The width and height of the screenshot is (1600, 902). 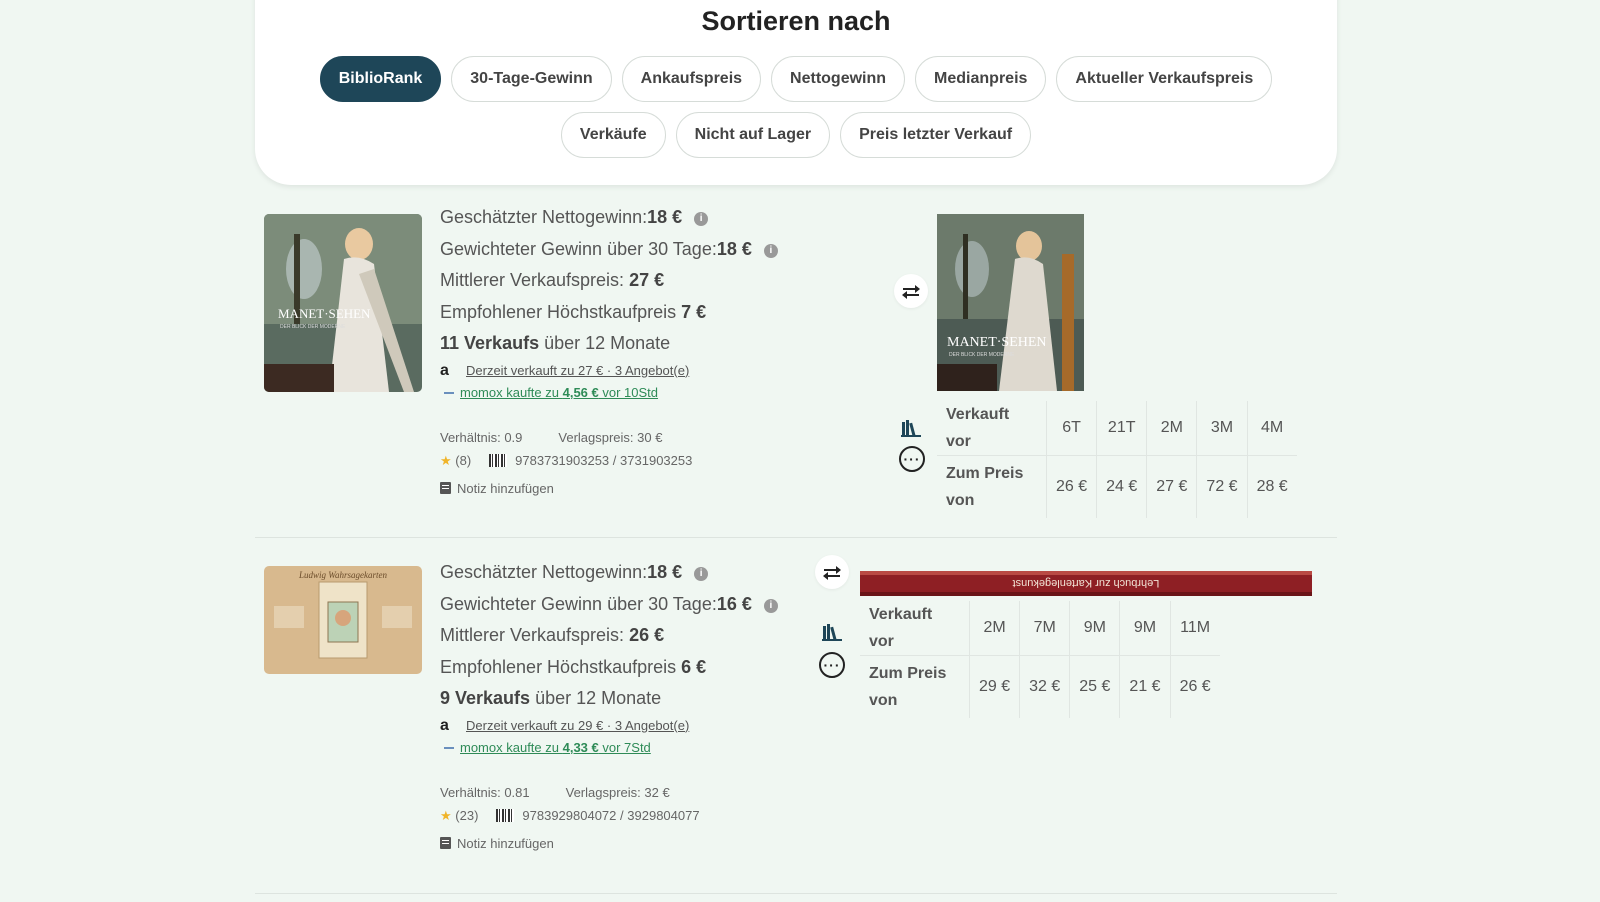 I want to click on max-buy-price-value: 6 €, so click(x=694, y=666).